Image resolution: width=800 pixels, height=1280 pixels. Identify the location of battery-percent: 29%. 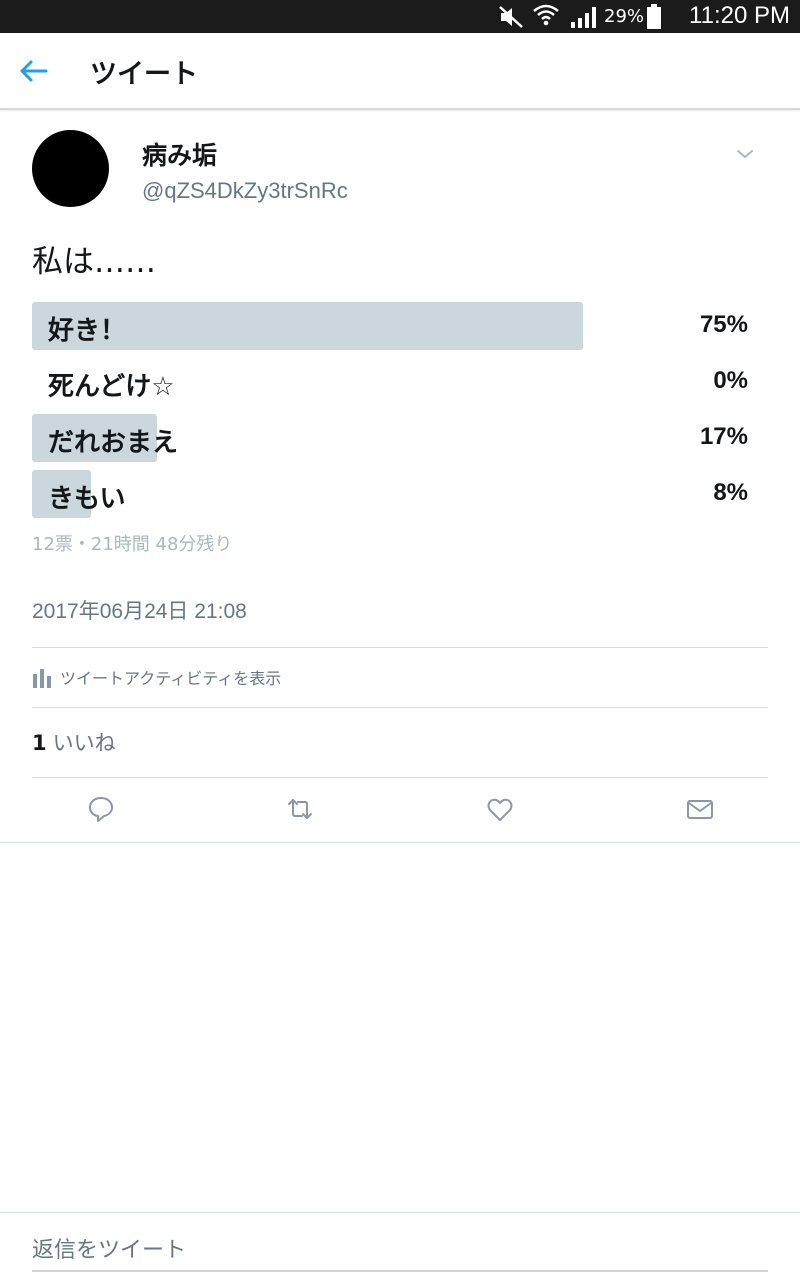
(624, 16).